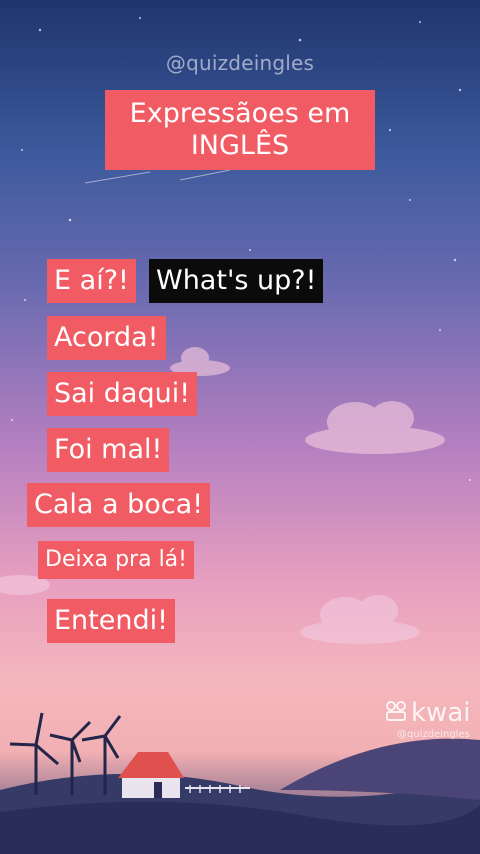  Describe the element at coordinates (240, 113) in the screenshot. I see `title-line-1: Expressãoes em` at that location.